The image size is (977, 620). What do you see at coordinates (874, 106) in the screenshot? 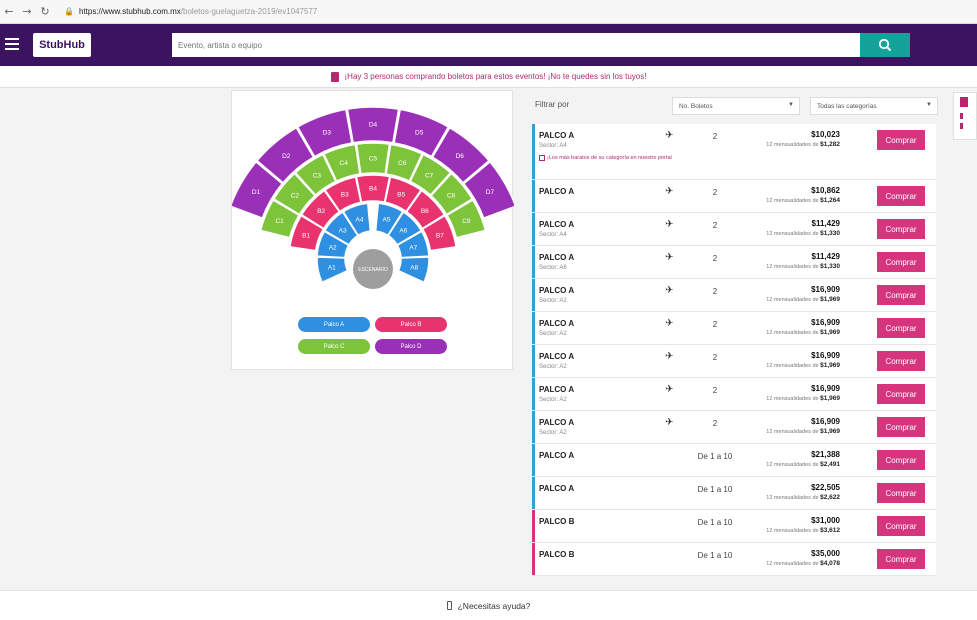
I see `categories-select: Todas las categorías ▼` at bounding box center [874, 106].